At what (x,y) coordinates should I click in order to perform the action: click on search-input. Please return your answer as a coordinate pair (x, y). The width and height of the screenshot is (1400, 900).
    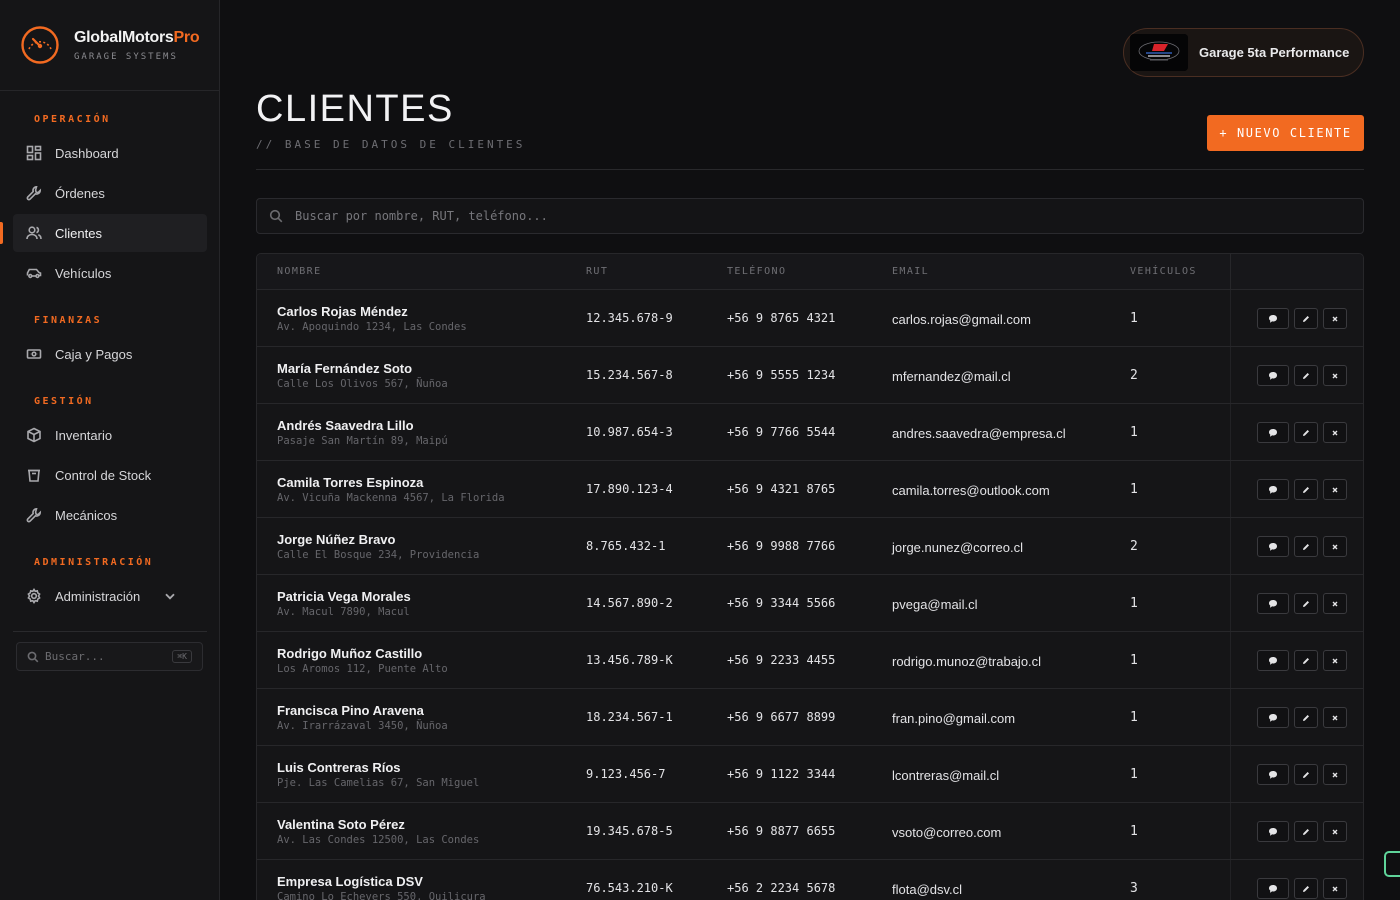
    Looking at the image, I should click on (795, 216).